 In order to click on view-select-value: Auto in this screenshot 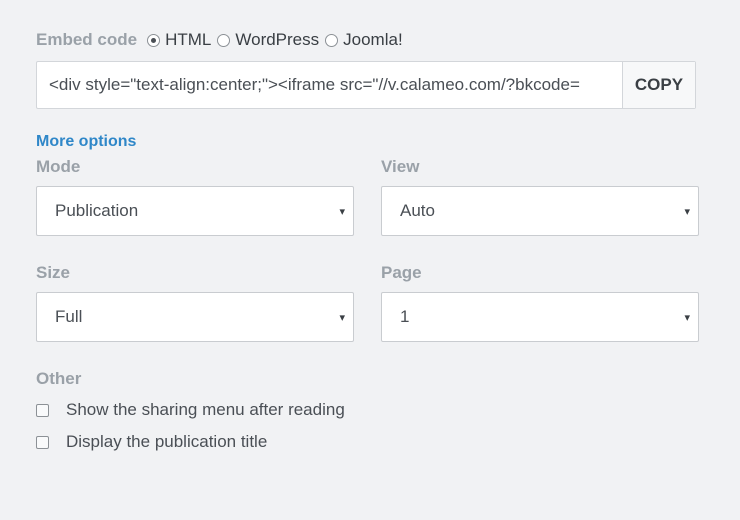, I will do `click(417, 210)`.